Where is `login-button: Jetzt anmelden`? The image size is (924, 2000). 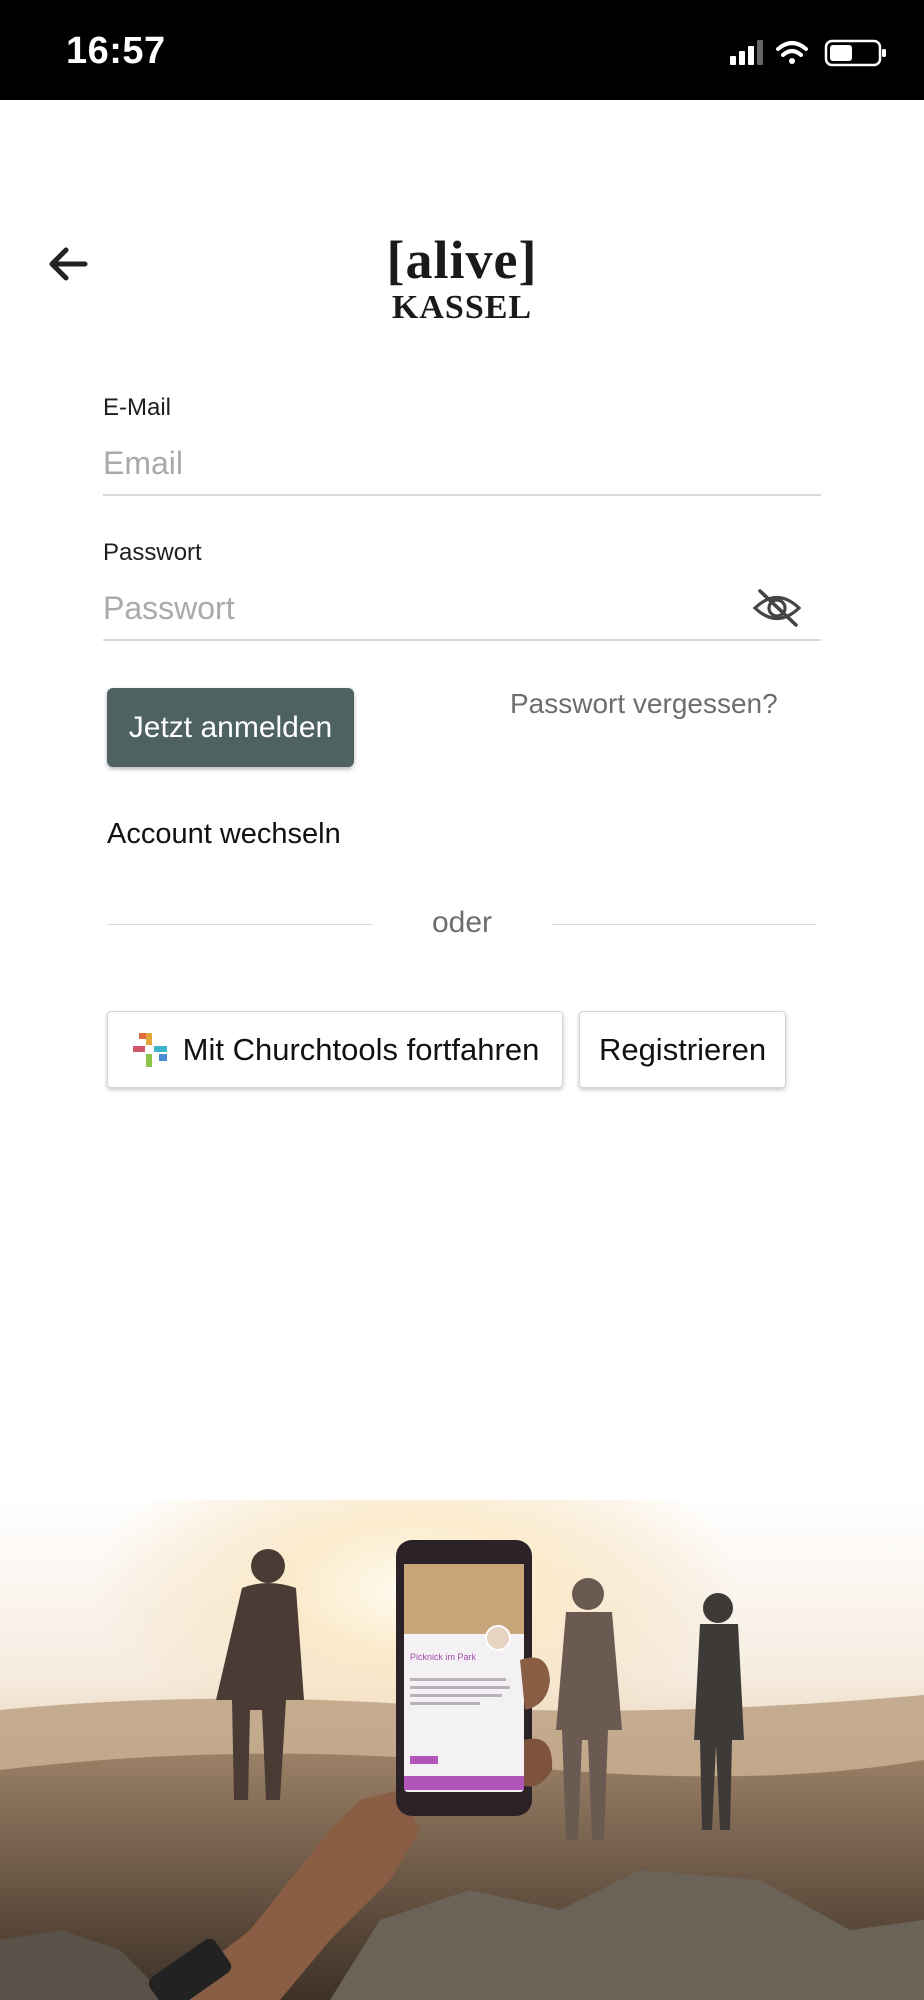 login-button: Jetzt anmelden is located at coordinates (230, 727).